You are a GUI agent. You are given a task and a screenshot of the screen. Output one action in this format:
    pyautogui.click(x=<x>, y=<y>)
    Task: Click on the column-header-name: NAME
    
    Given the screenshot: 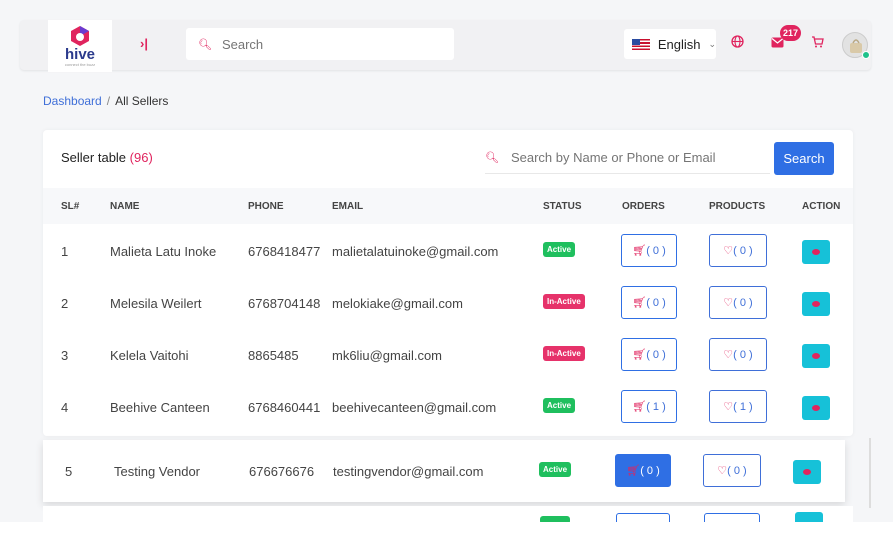 What is the action you would take?
    pyautogui.click(x=125, y=206)
    